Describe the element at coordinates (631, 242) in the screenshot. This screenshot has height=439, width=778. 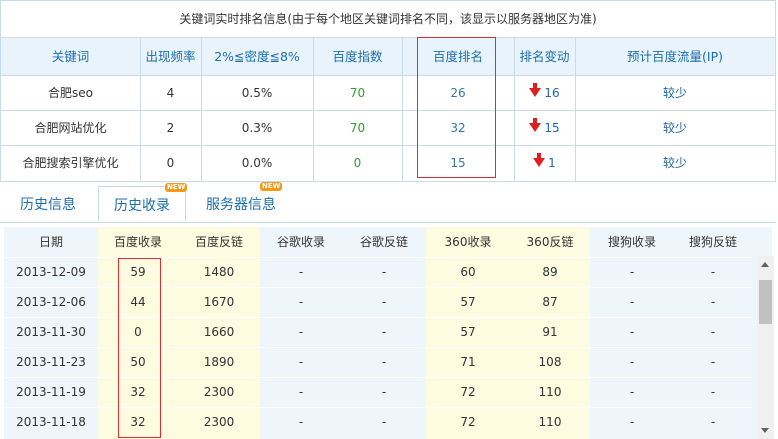
I see `history-header-cell: 搜狗收录` at that location.